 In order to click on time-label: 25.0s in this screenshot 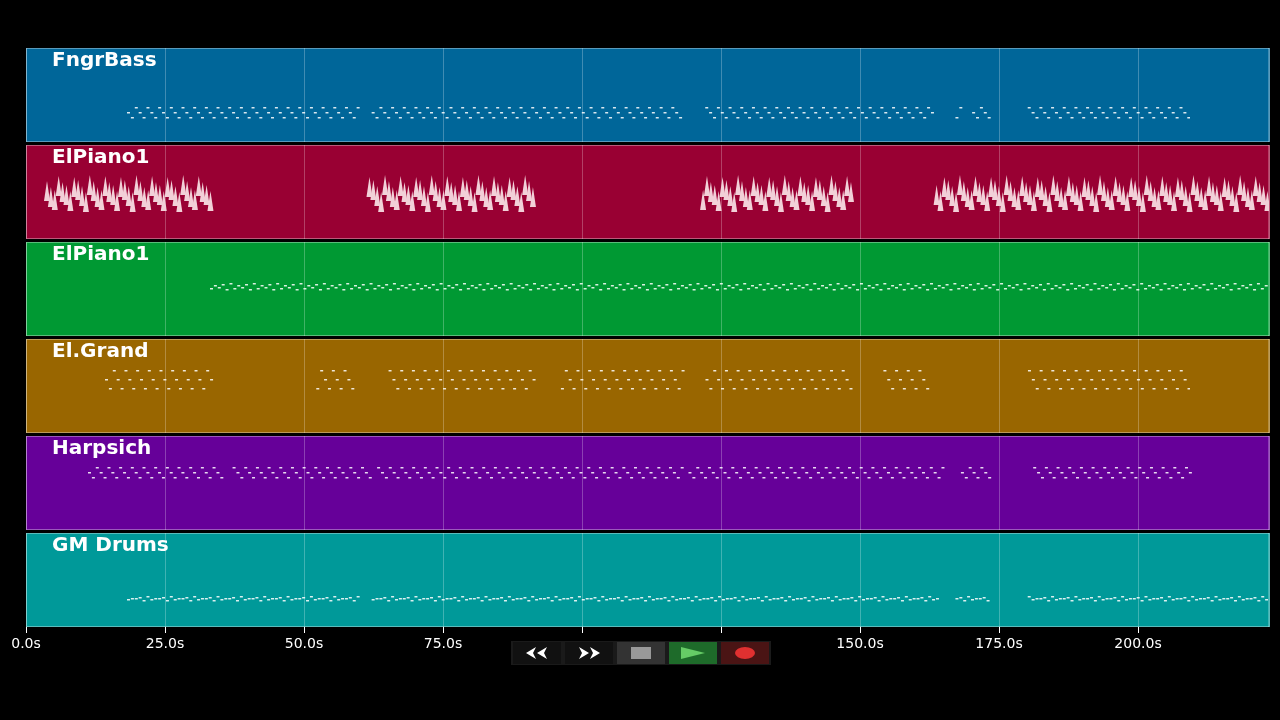, I will do `click(165, 643)`.